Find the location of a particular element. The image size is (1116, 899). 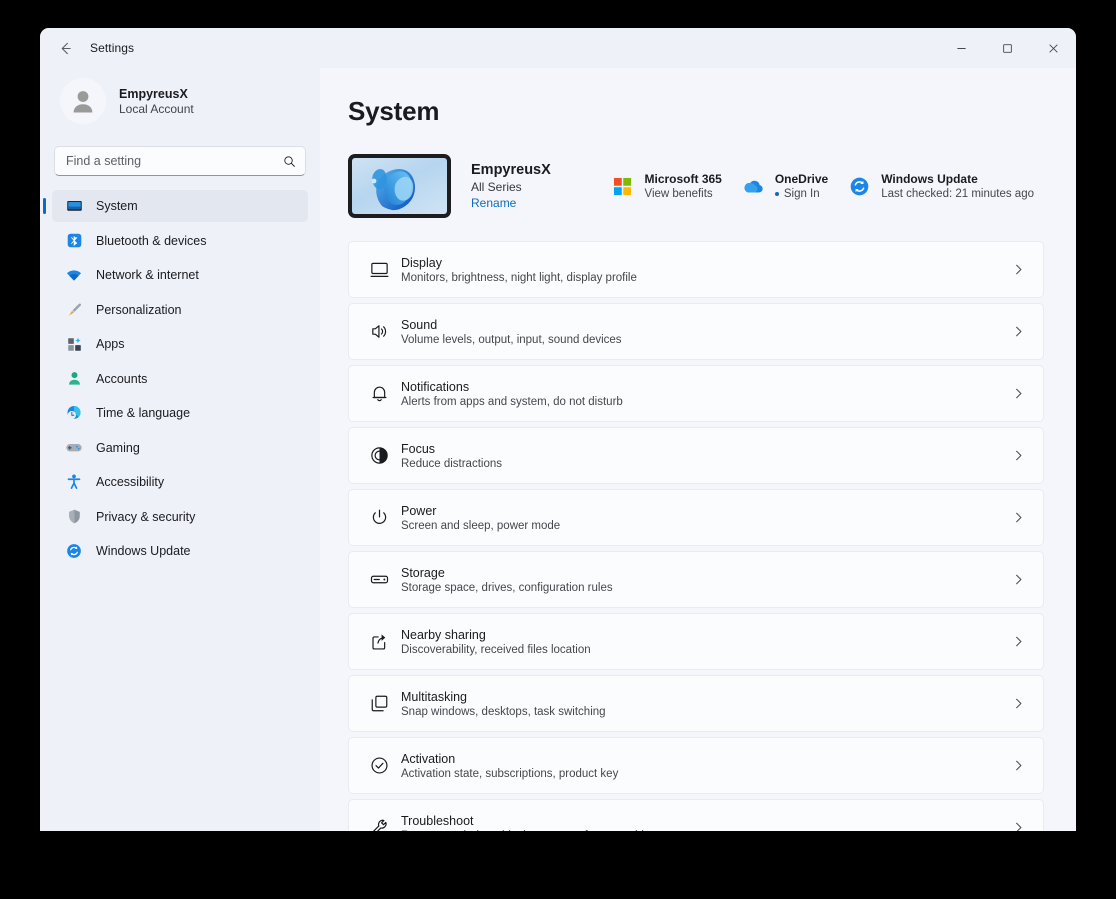

sidebar-item-accessibility: Accessibility is located at coordinates (180, 482).